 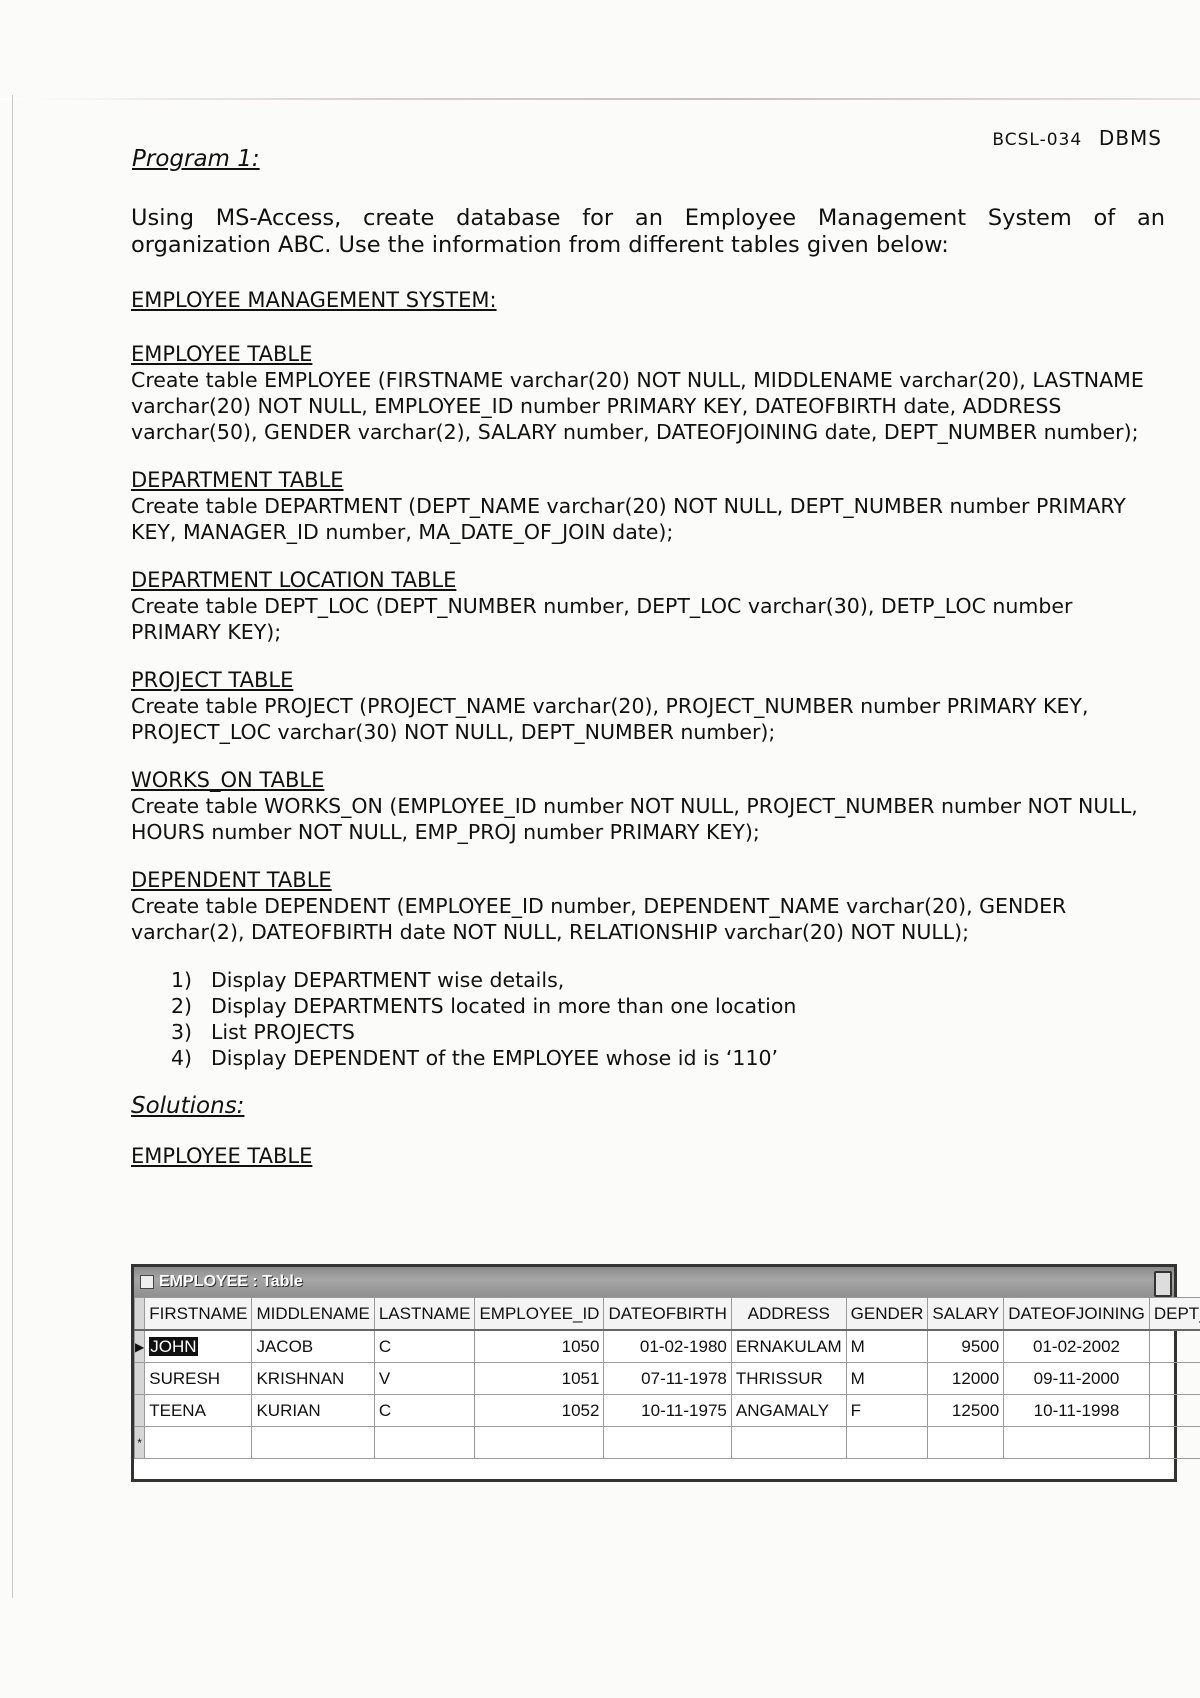 What do you see at coordinates (539, 1314) in the screenshot?
I see `column-header-employee-id: EMPLOYEE_ID` at bounding box center [539, 1314].